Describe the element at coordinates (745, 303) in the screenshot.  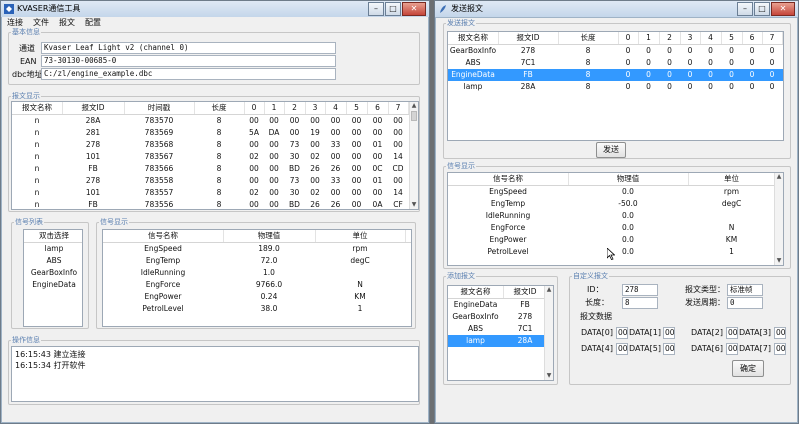
I see `send-period-input: 0` at that location.